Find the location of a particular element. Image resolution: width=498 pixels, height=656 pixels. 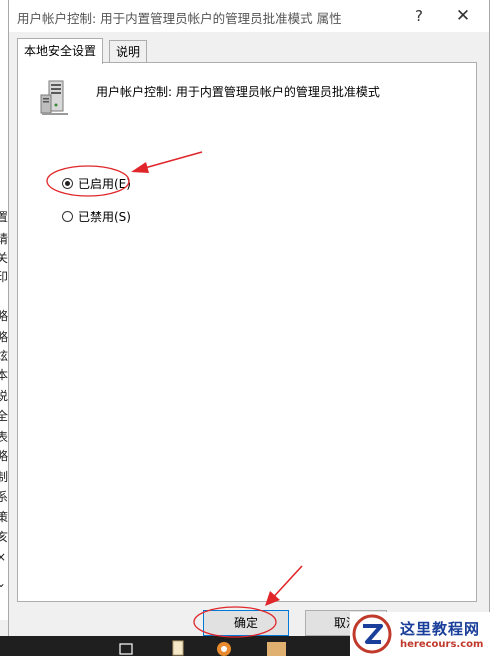

help-button: ? is located at coordinates (419, 16).